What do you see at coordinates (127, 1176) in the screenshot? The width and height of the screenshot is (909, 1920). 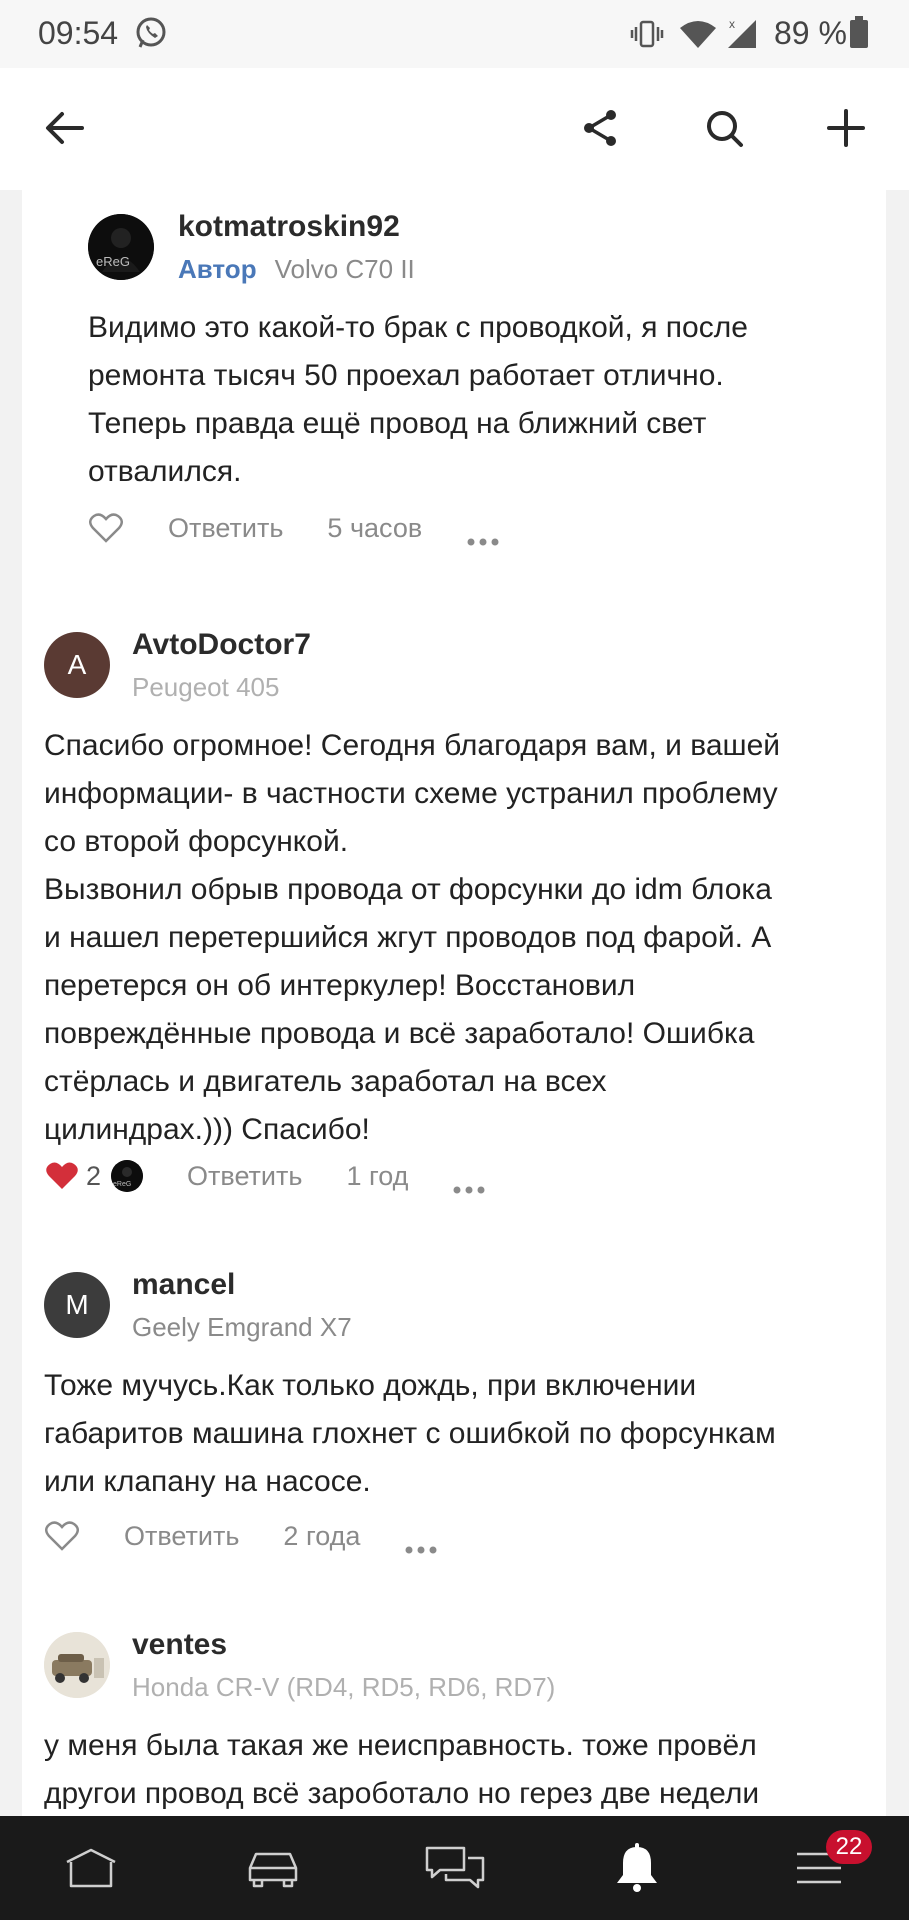 I see `liker-avatar: eReG` at bounding box center [127, 1176].